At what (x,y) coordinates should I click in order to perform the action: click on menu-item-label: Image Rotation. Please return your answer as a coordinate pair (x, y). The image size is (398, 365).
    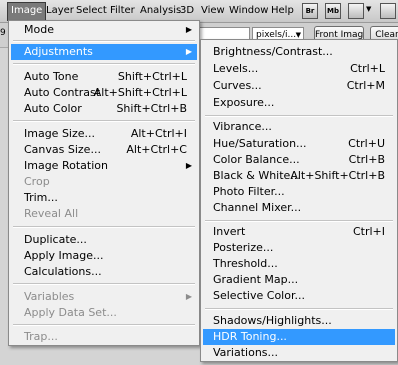
    Looking at the image, I should click on (66, 165).